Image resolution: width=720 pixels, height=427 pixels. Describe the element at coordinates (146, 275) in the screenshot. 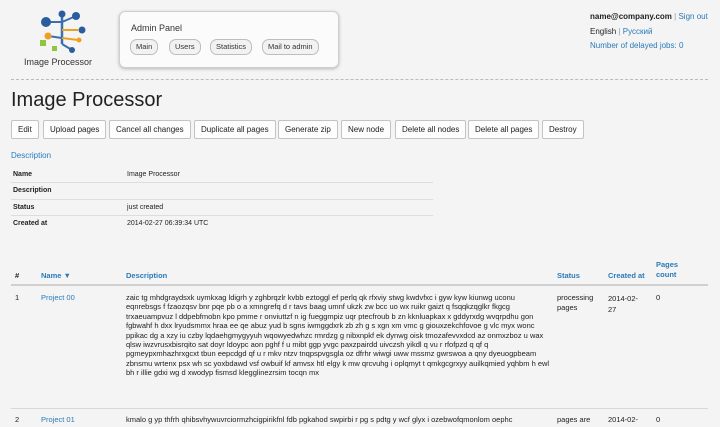

I see `column-header-description: Description` at that location.